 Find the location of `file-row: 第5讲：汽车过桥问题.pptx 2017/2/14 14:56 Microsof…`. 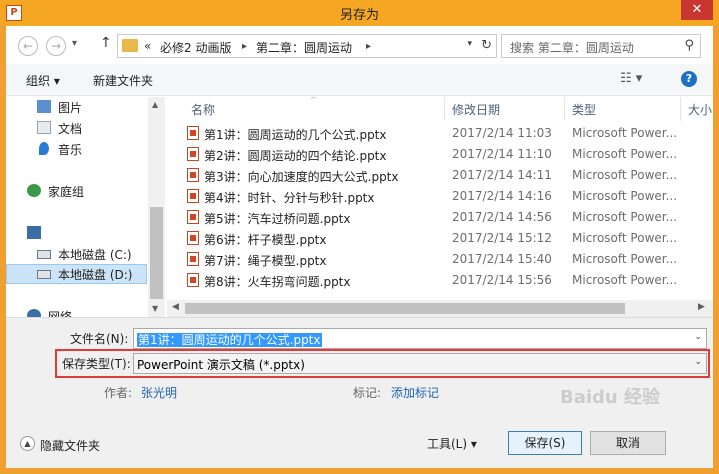

file-row: 第5讲：汽车过桥问题.pptx 2017/2/14 14:56 Microsof… is located at coordinates (448, 217).